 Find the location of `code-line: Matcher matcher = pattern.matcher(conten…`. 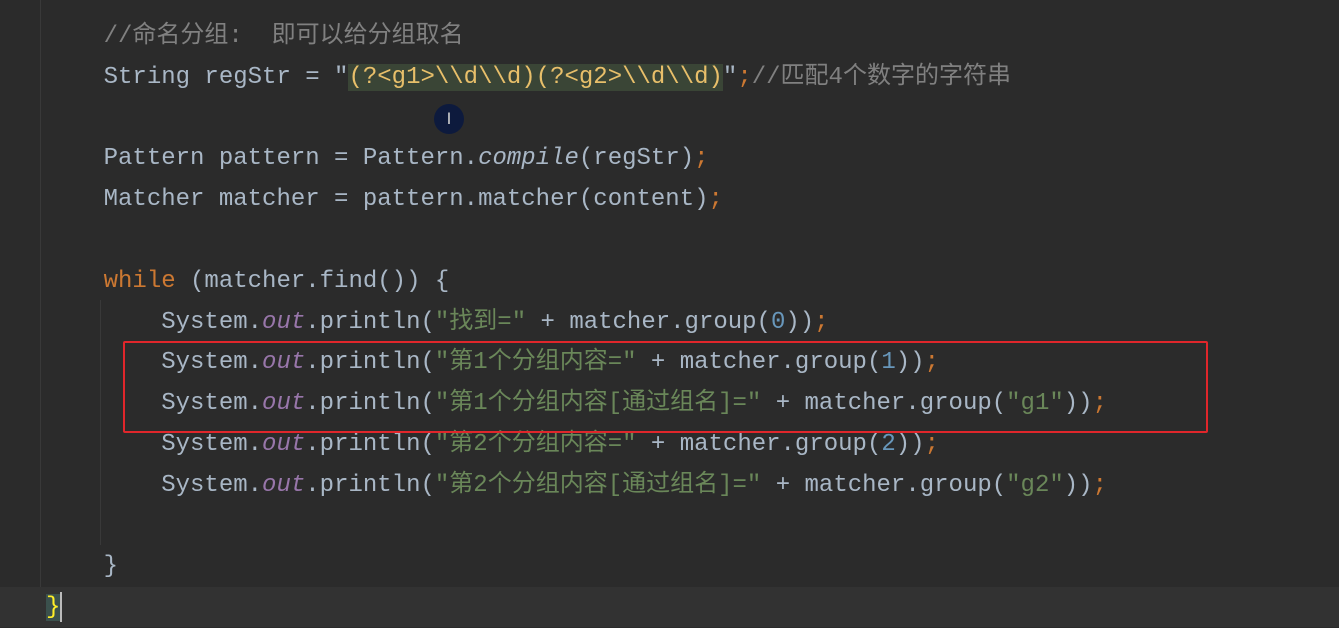

code-line: Matcher matcher = pattern.matcher(conten… is located at coordinates (384, 199).